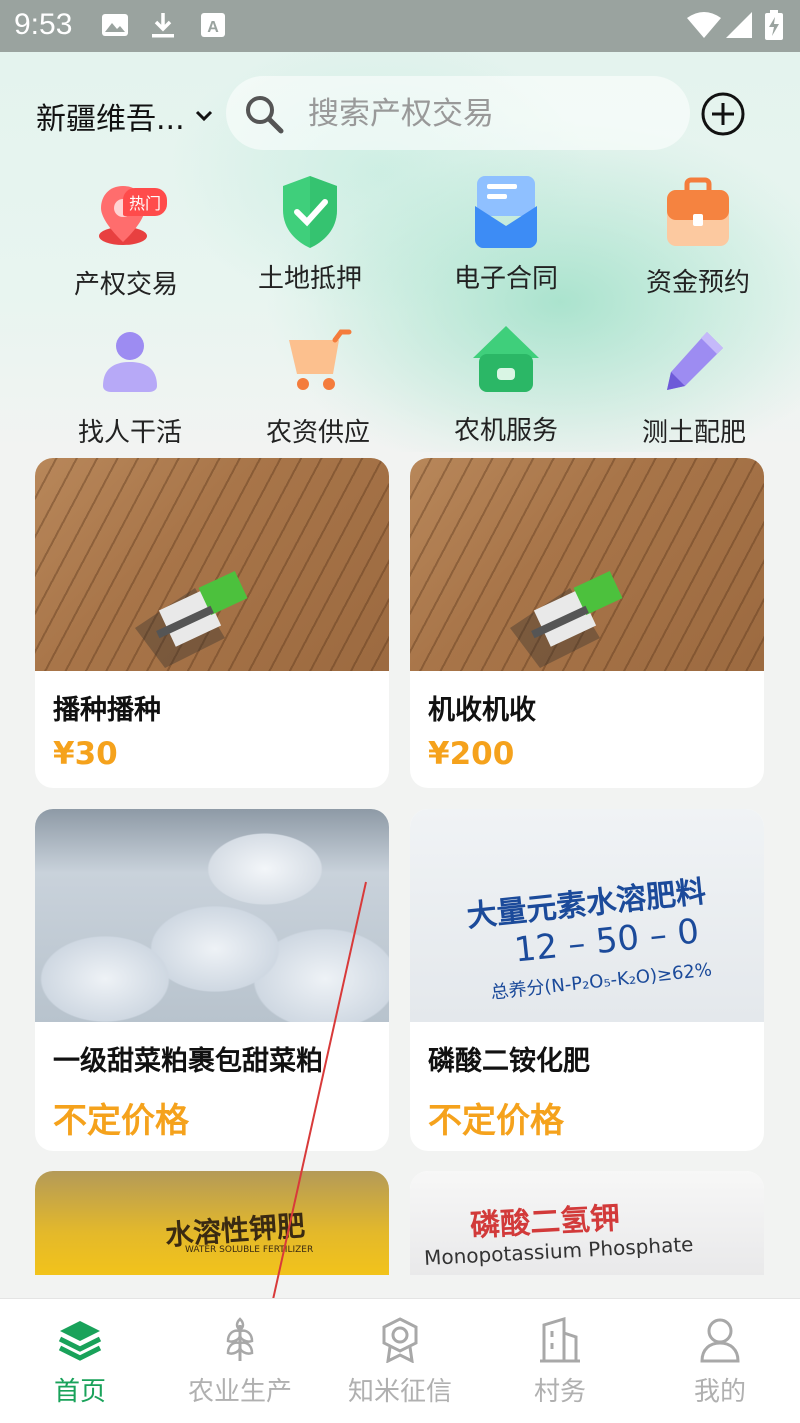 Image resolution: width=800 pixels, height=1423 pixels. I want to click on user-icon, so click(720, 1340).